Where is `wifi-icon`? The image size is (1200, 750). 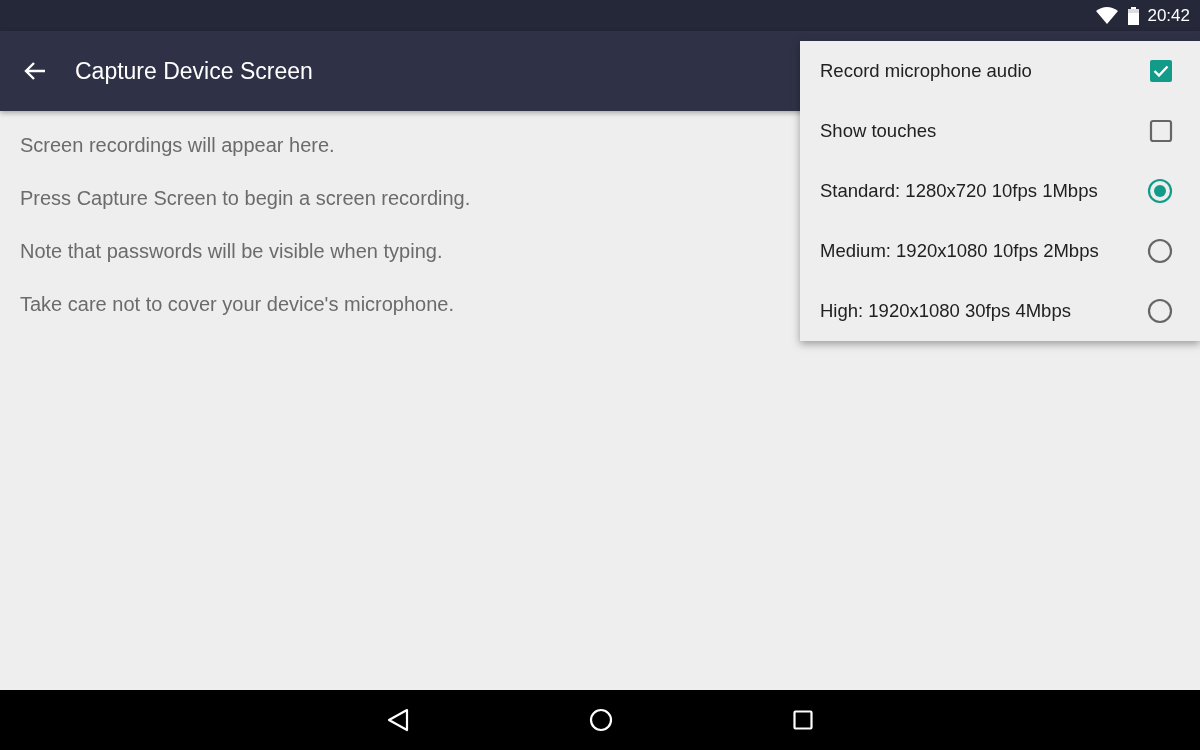 wifi-icon is located at coordinates (1107, 15).